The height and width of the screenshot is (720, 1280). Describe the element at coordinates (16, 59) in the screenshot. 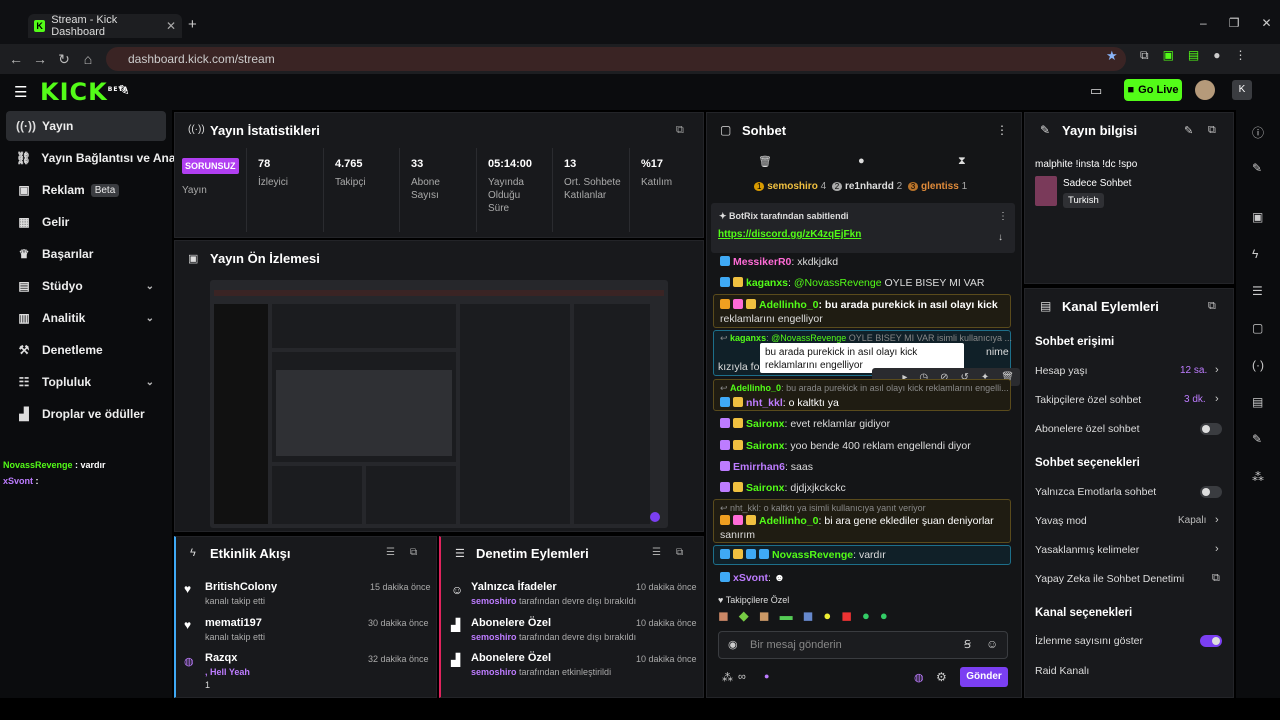

I see `back-icon: ←` at that location.